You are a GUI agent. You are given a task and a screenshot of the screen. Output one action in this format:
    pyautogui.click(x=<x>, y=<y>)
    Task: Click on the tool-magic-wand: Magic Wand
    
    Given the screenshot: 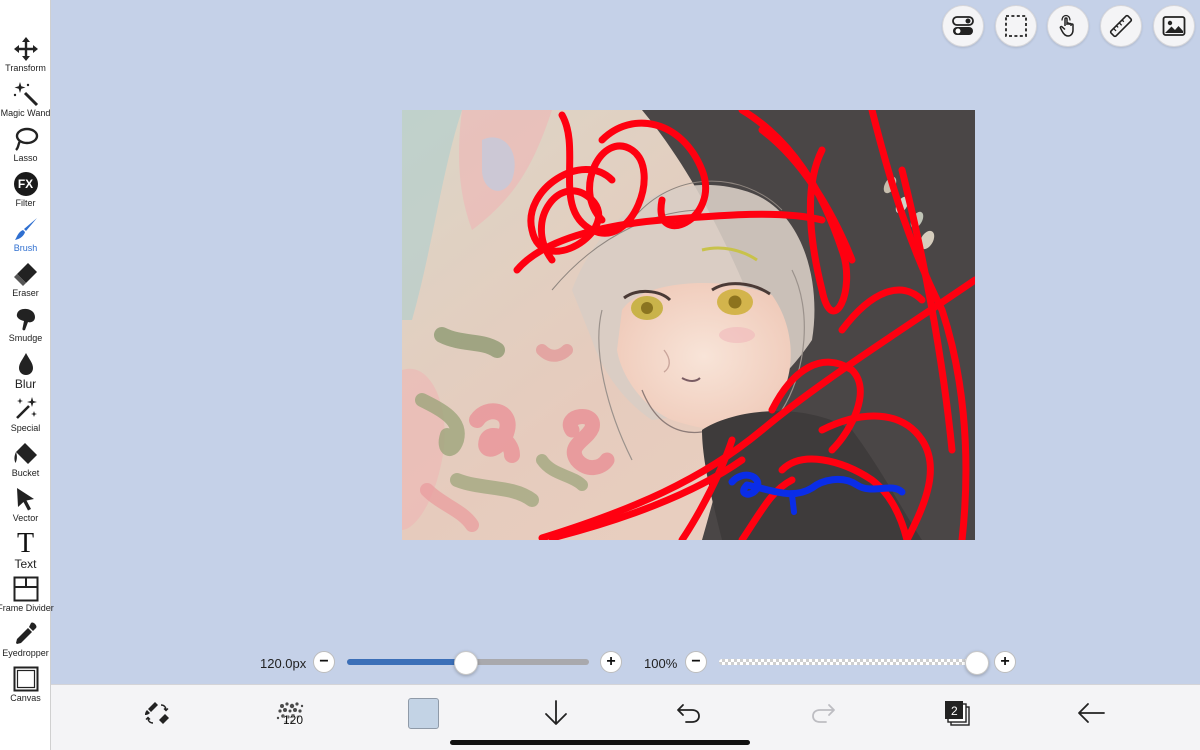 What is the action you would take?
    pyautogui.click(x=25, y=100)
    